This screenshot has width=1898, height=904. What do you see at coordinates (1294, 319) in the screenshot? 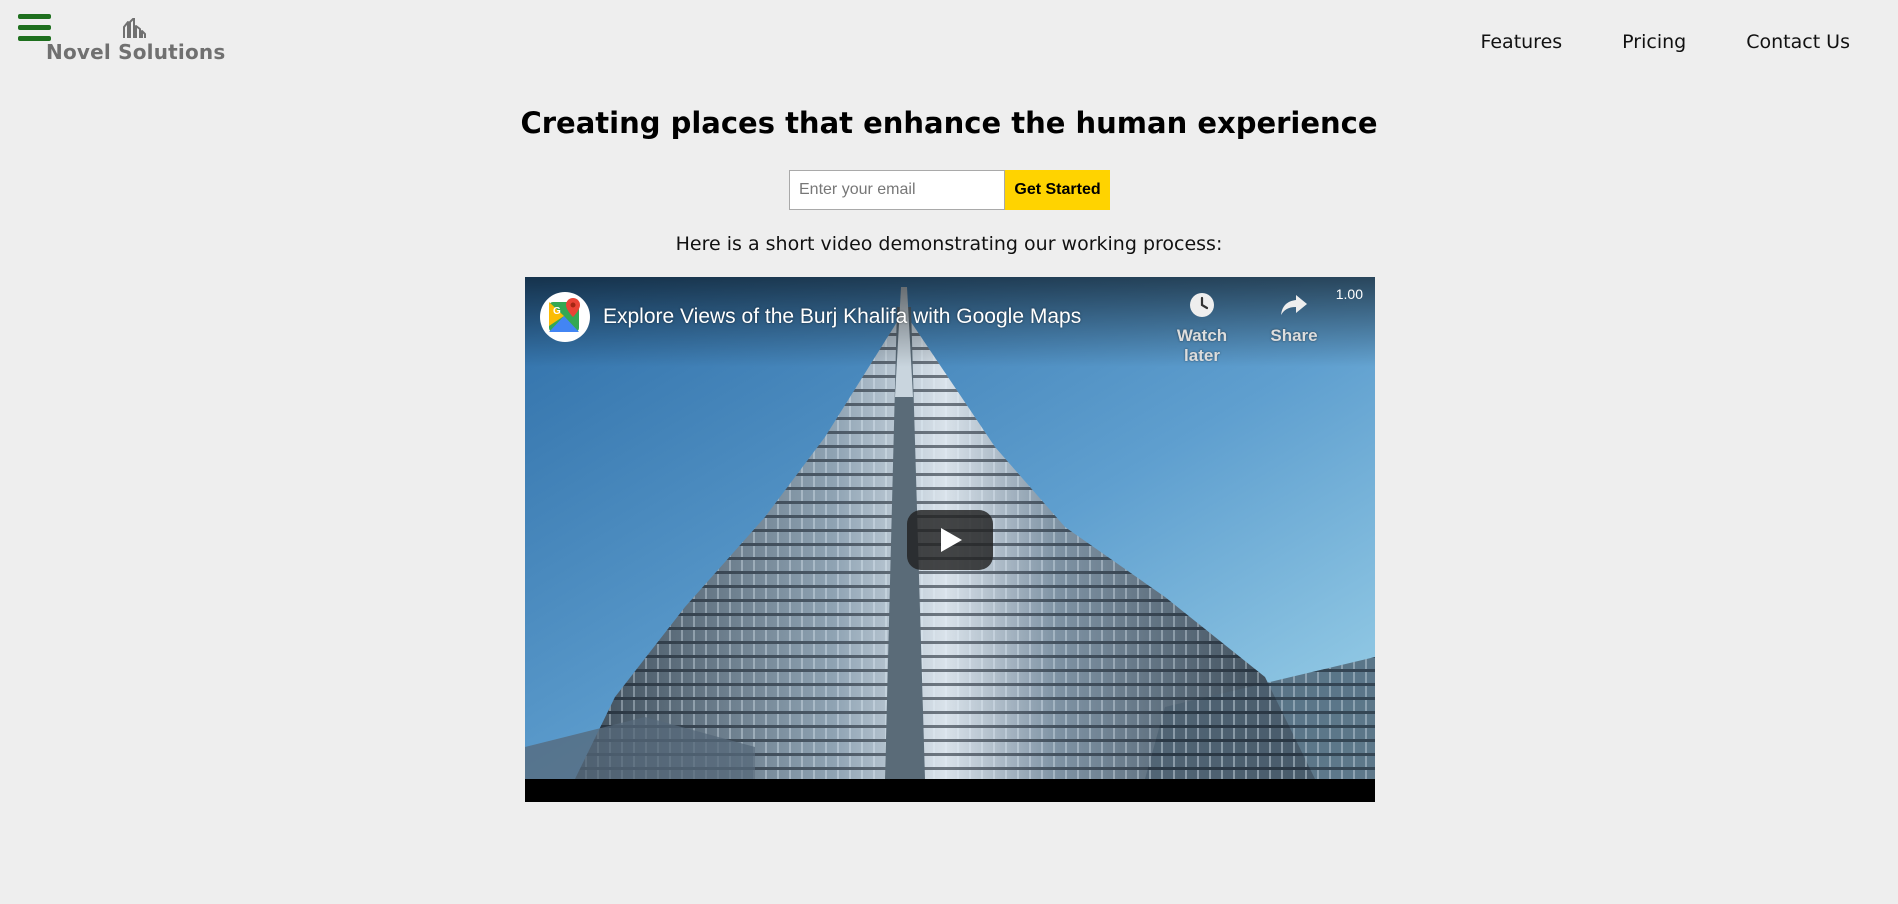
I see `share-button: Share` at bounding box center [1294, 319].